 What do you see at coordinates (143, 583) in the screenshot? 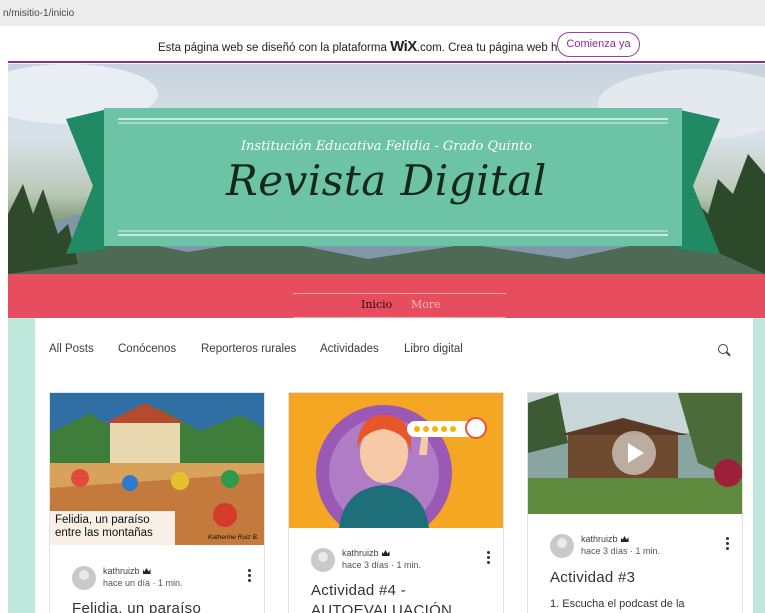
I see `post-date: hace un día · 1 min.` at bounding box center [143, 583].